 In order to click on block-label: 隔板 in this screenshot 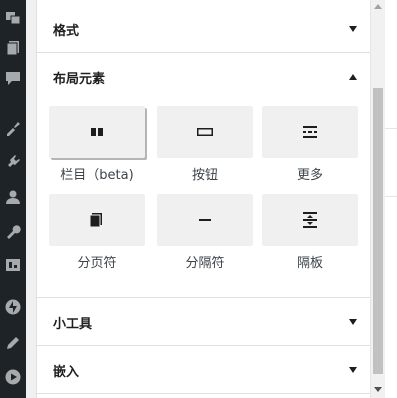, I will do `click(309, 263)`.